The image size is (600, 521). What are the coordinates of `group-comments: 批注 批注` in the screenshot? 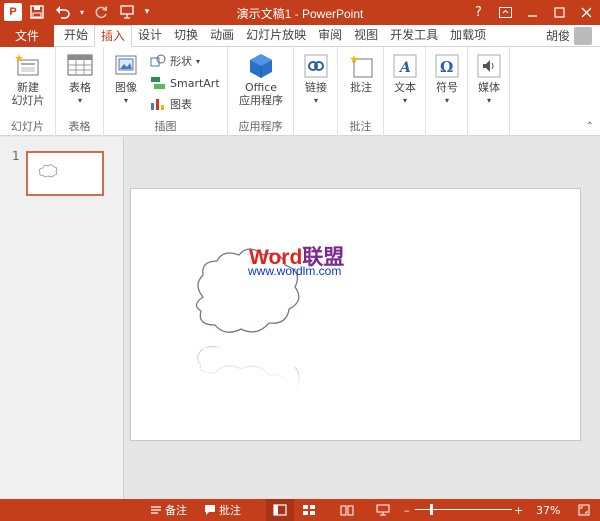 It's located at (361, 91).